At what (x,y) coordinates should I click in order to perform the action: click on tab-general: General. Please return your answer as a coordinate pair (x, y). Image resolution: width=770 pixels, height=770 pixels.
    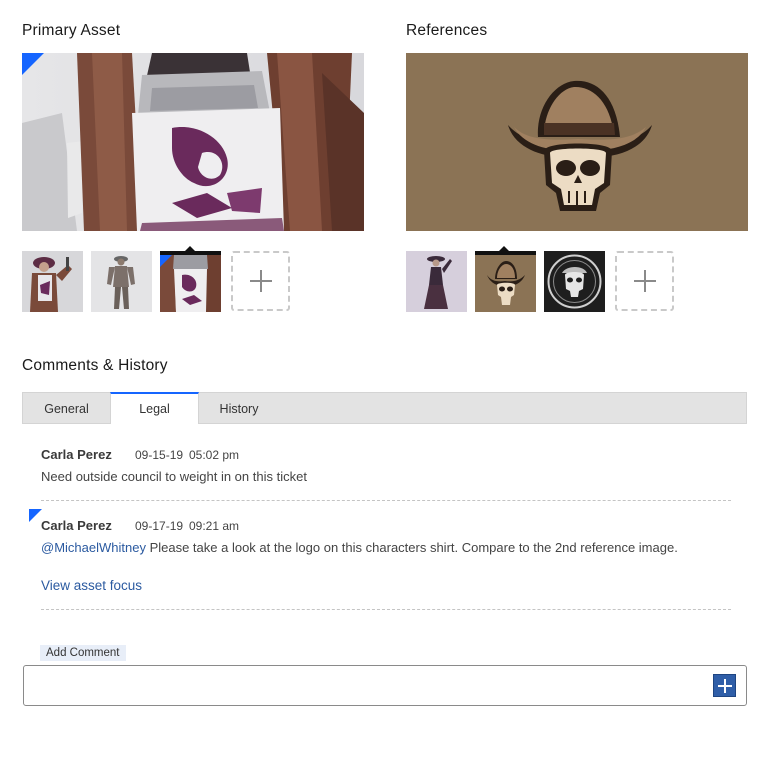
    Looking at the image, I should click on (66, 408).